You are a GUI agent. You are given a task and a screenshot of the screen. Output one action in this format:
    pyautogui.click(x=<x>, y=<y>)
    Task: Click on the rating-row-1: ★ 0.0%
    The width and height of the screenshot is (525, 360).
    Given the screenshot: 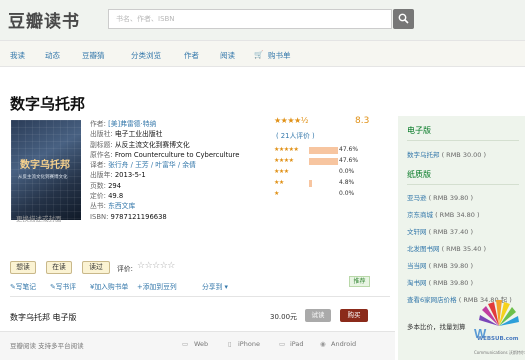 What is the action you would take?
    pyautogui.click(x=334, y=194)
    